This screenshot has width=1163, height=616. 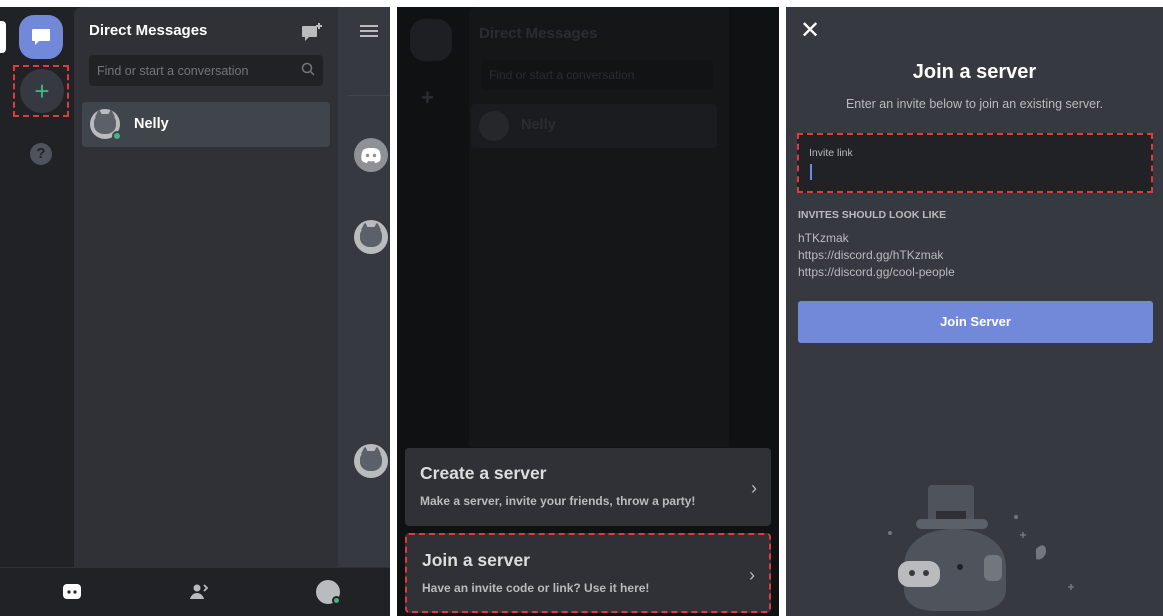 I want to click on server-rail: + ?, so click(x=37, y=287).